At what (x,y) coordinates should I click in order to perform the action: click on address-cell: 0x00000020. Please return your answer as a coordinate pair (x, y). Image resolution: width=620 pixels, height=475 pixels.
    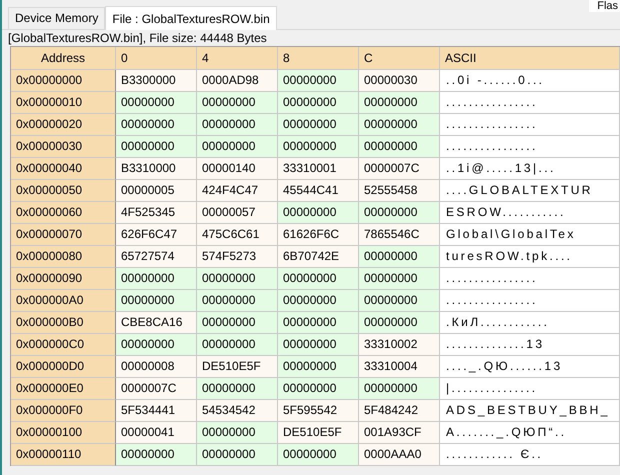
    Looking at the image, I should click on (63, 125).